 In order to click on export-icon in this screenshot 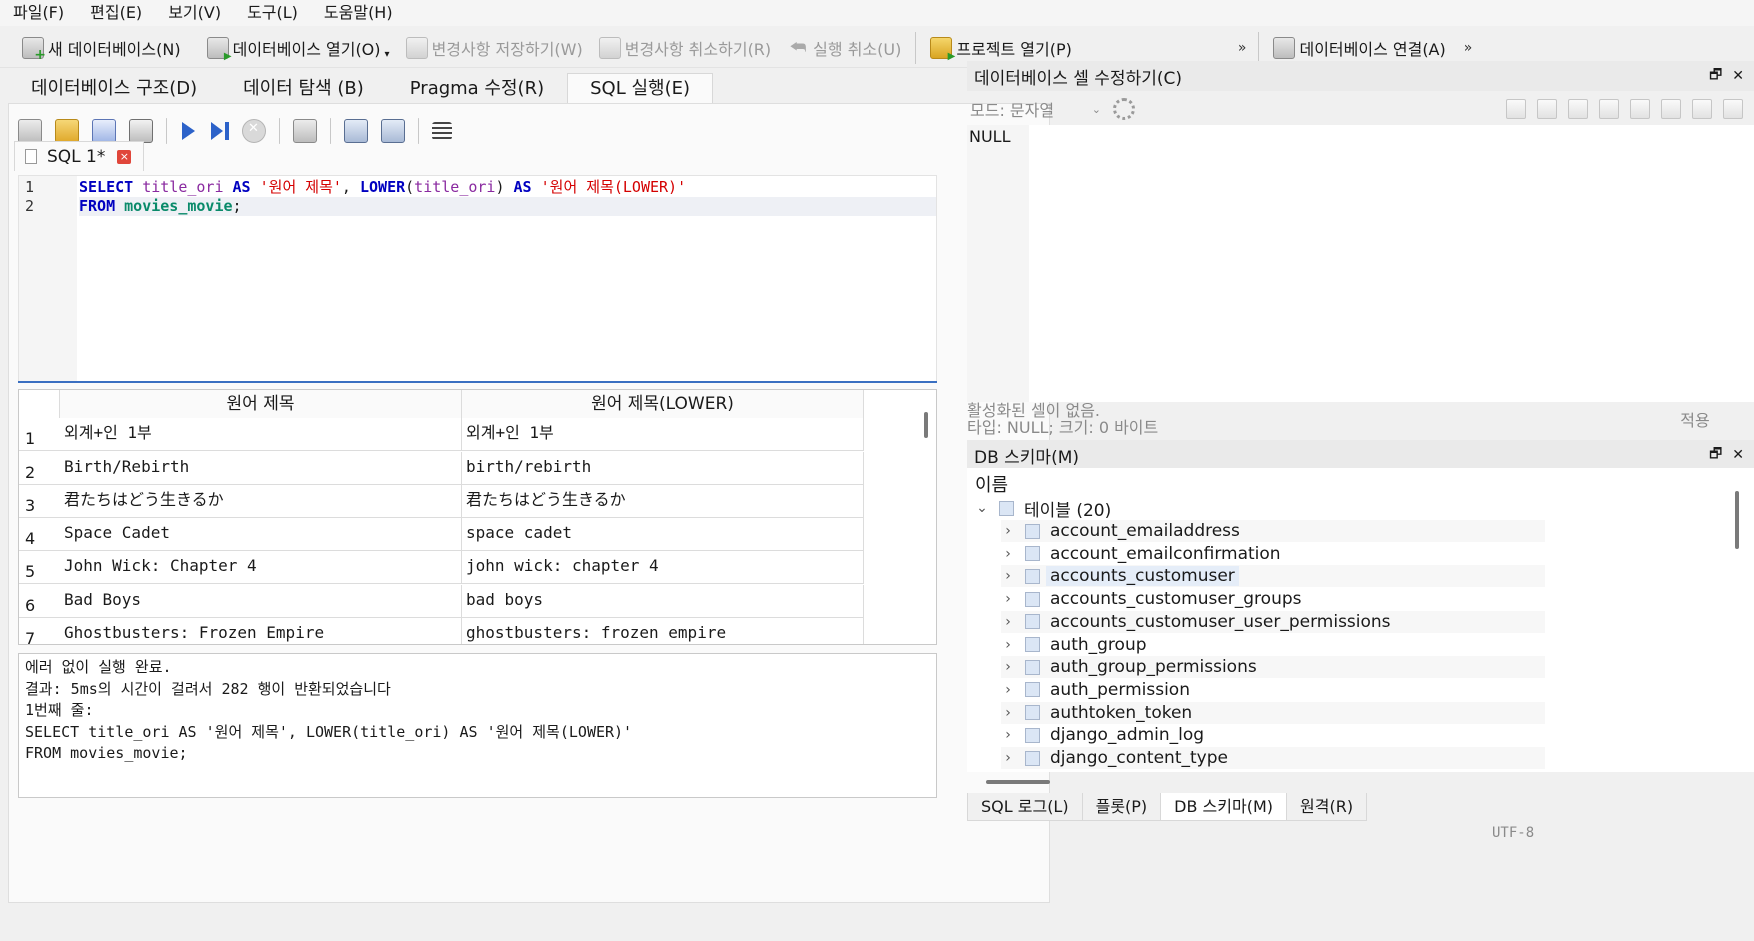, I will do `click(1609, 109)`.